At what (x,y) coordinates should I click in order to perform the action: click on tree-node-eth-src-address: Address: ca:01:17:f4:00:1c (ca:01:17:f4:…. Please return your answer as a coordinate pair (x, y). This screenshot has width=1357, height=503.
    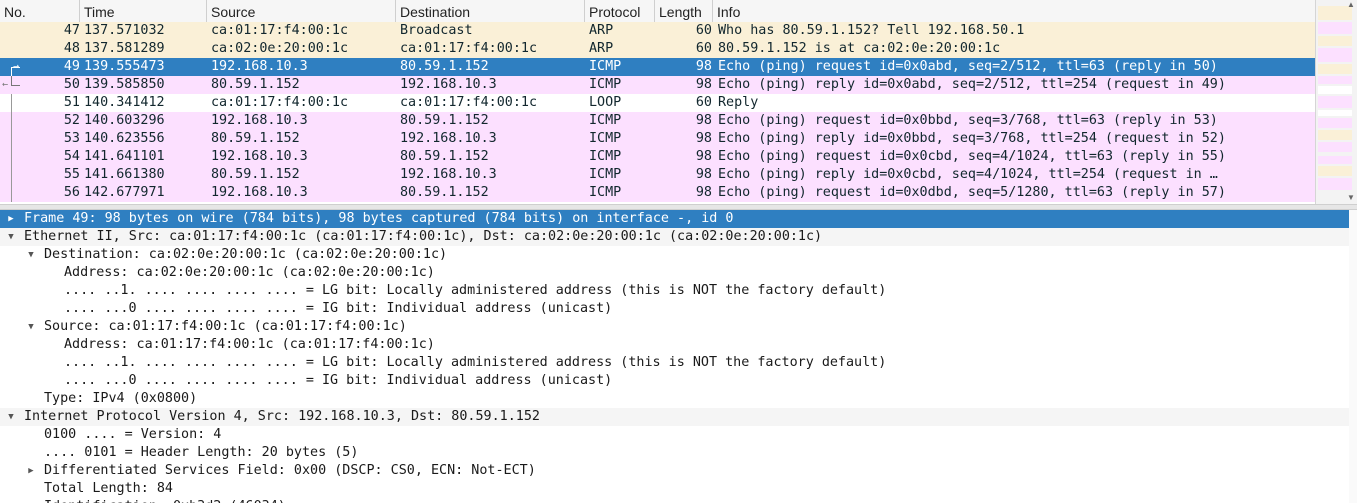
    Looking at the image, I should click on (678, 345).